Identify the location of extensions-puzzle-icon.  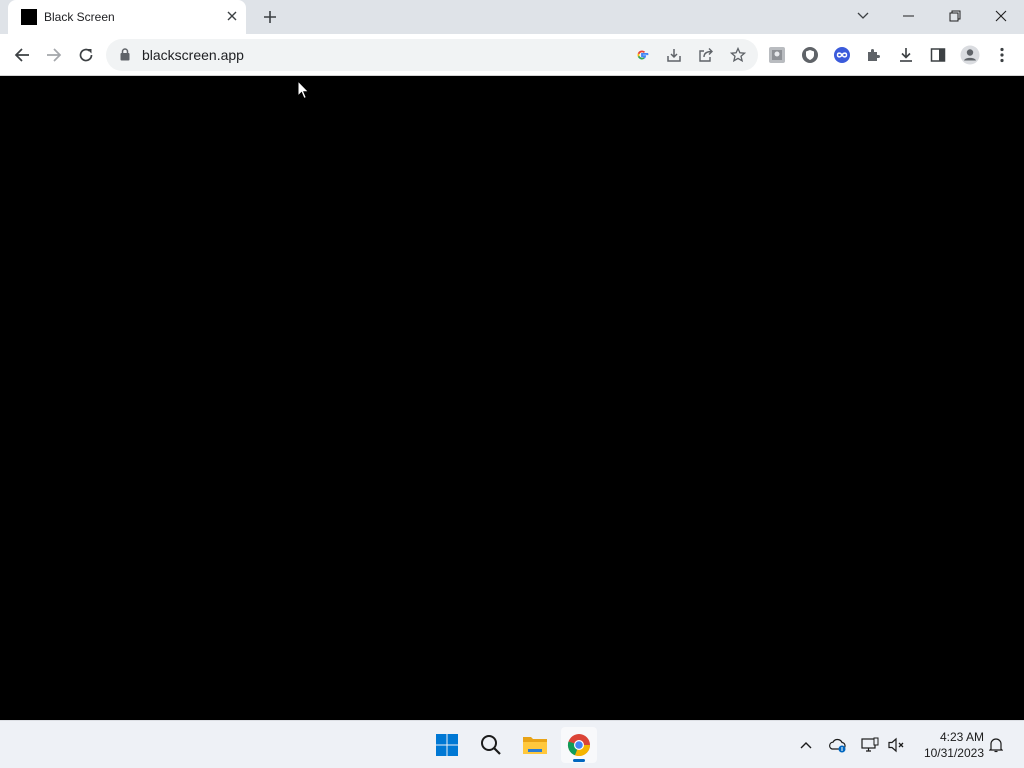
(874, 55).